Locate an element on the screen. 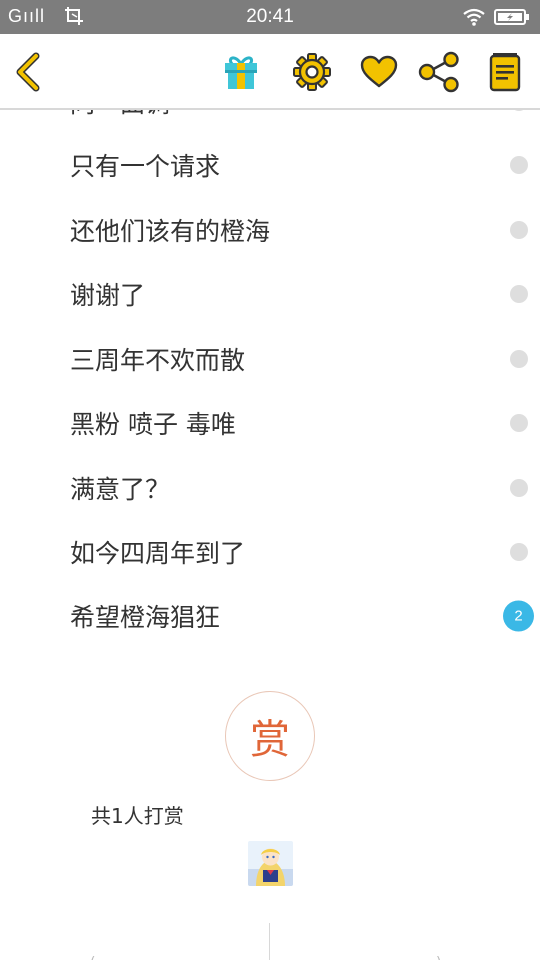  clock: 20:41 is located at coordinates (270, 16).